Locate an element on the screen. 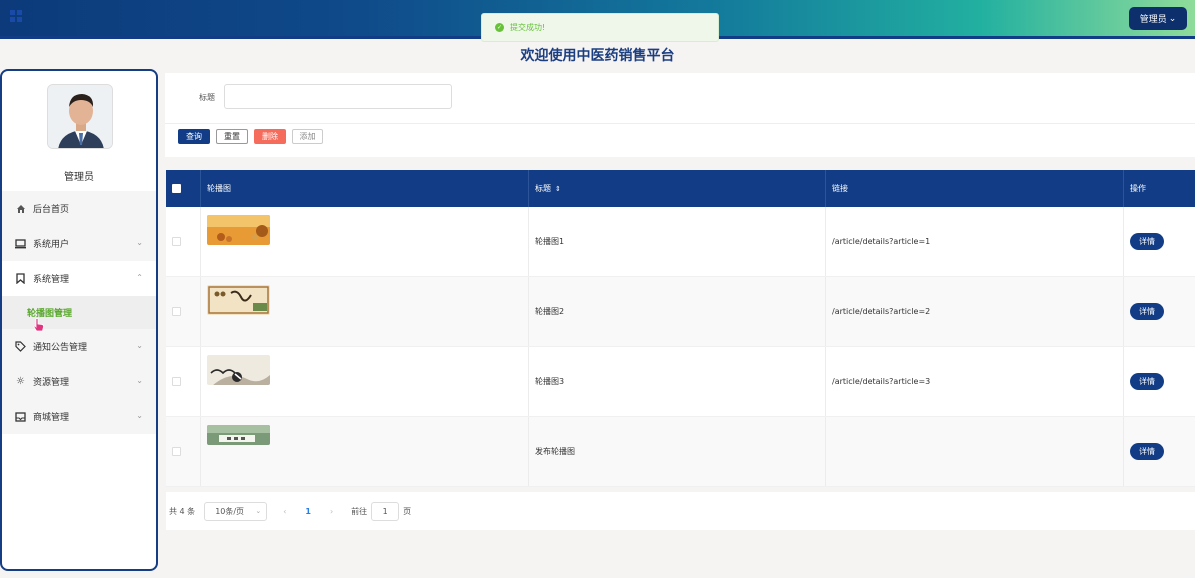  table-row: 轮播图3 /article/details?article=3 详情 is located at coordinates (680, 382).